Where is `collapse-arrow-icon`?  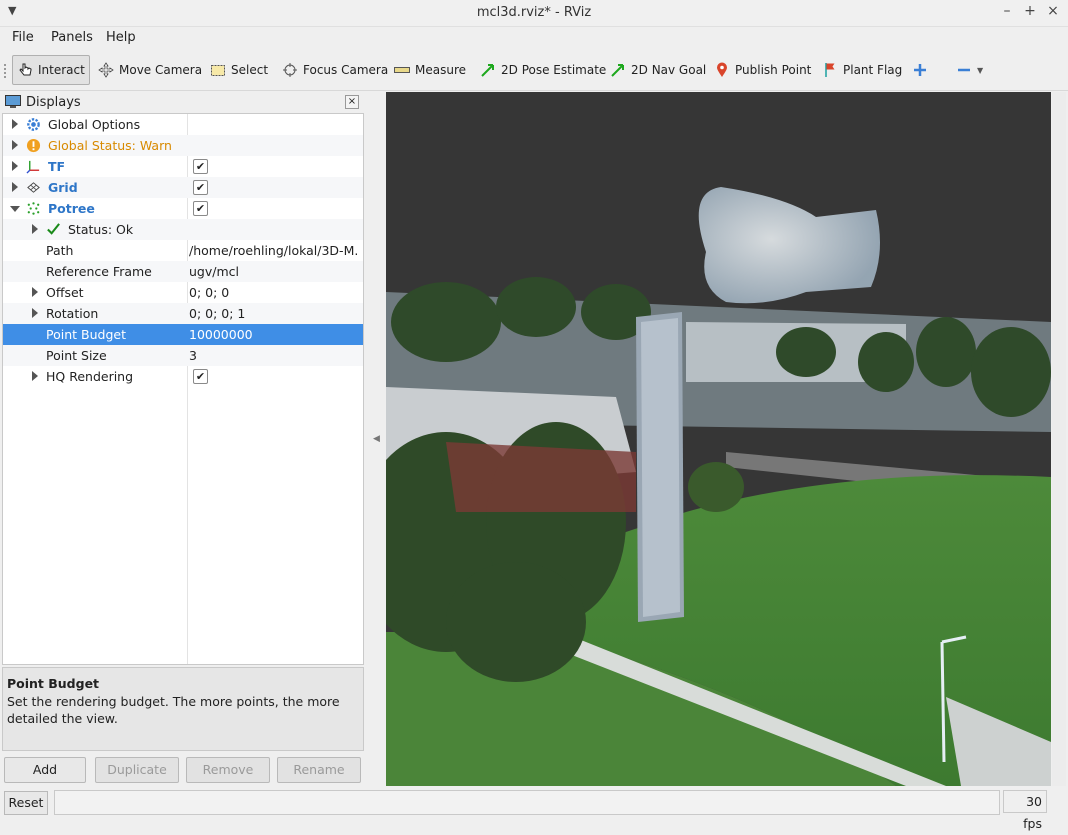
collapse-arrow-icon is located at coordinates (15, 209).